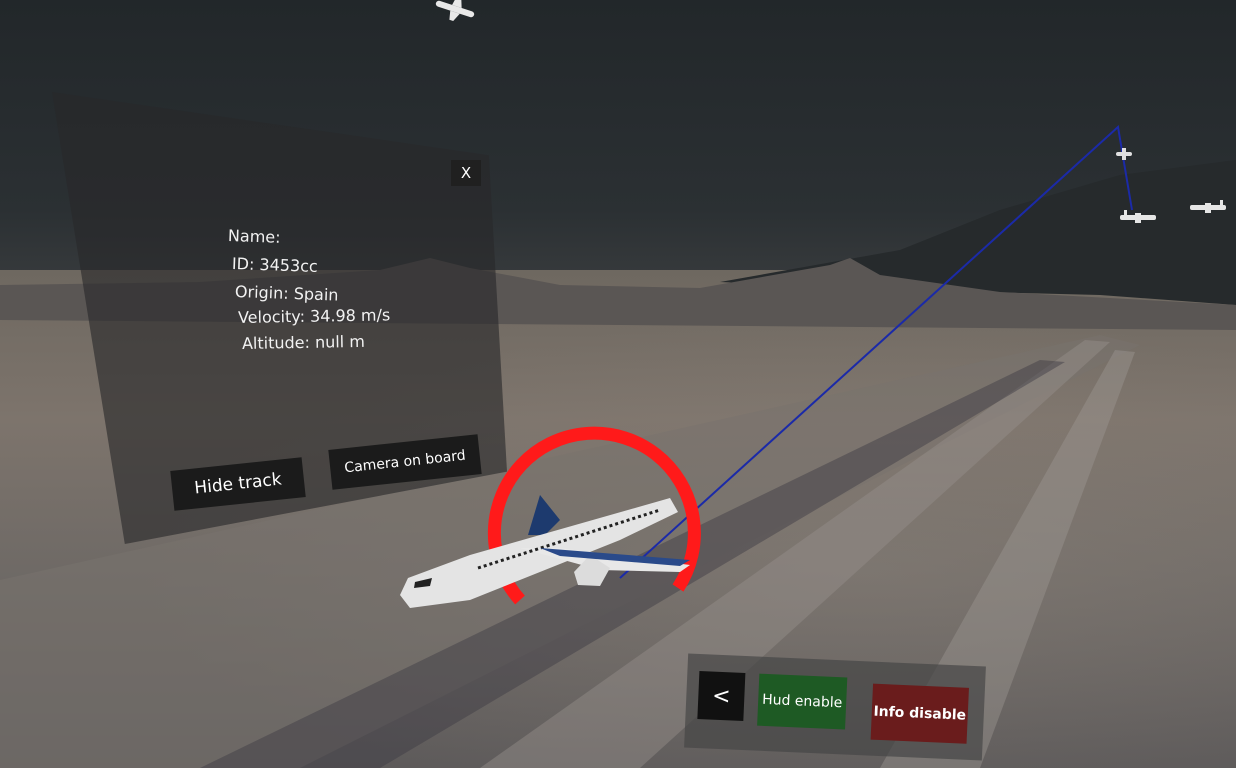 This screenshot has height=768, width=1236. I want to click on info-name: Name:, so click(254, 236).